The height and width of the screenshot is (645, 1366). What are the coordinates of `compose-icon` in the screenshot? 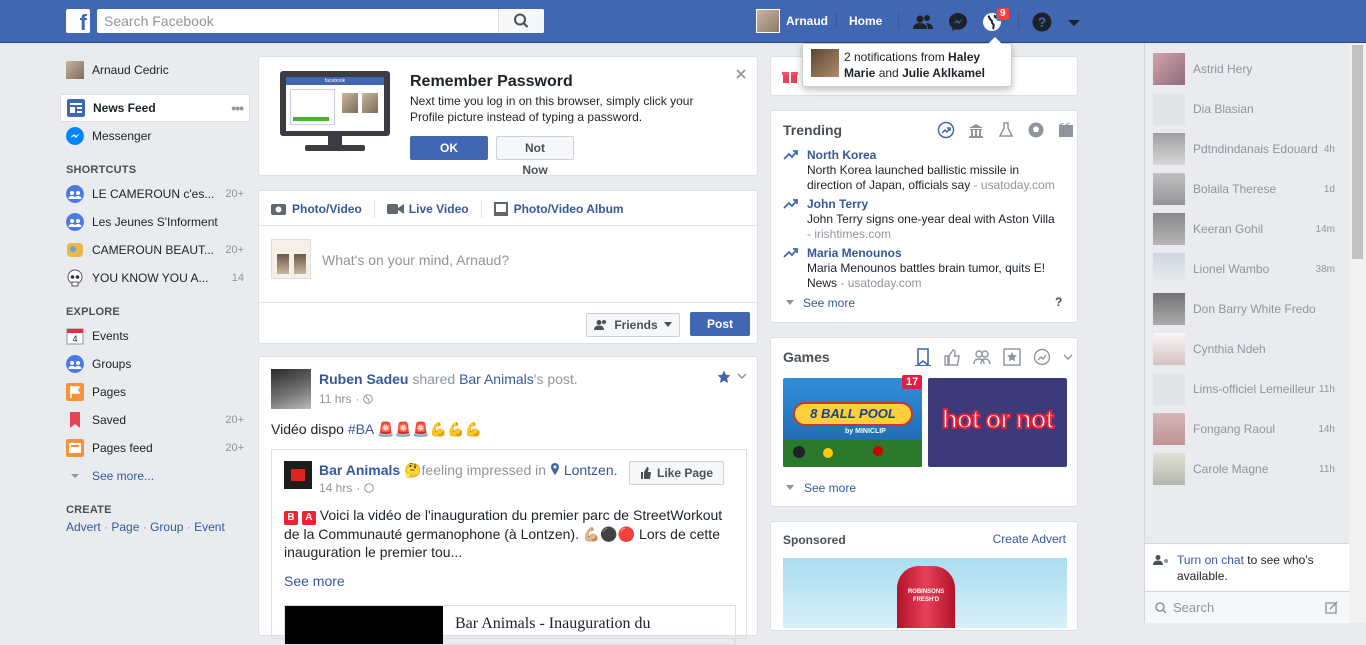 It's located at (1331, 607).